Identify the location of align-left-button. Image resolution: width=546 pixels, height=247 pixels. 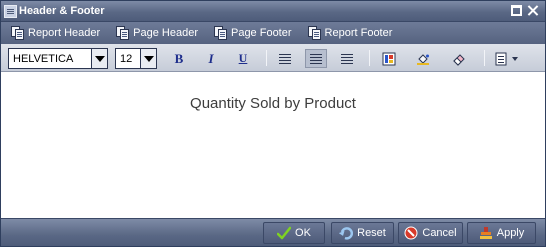
(285, 58).